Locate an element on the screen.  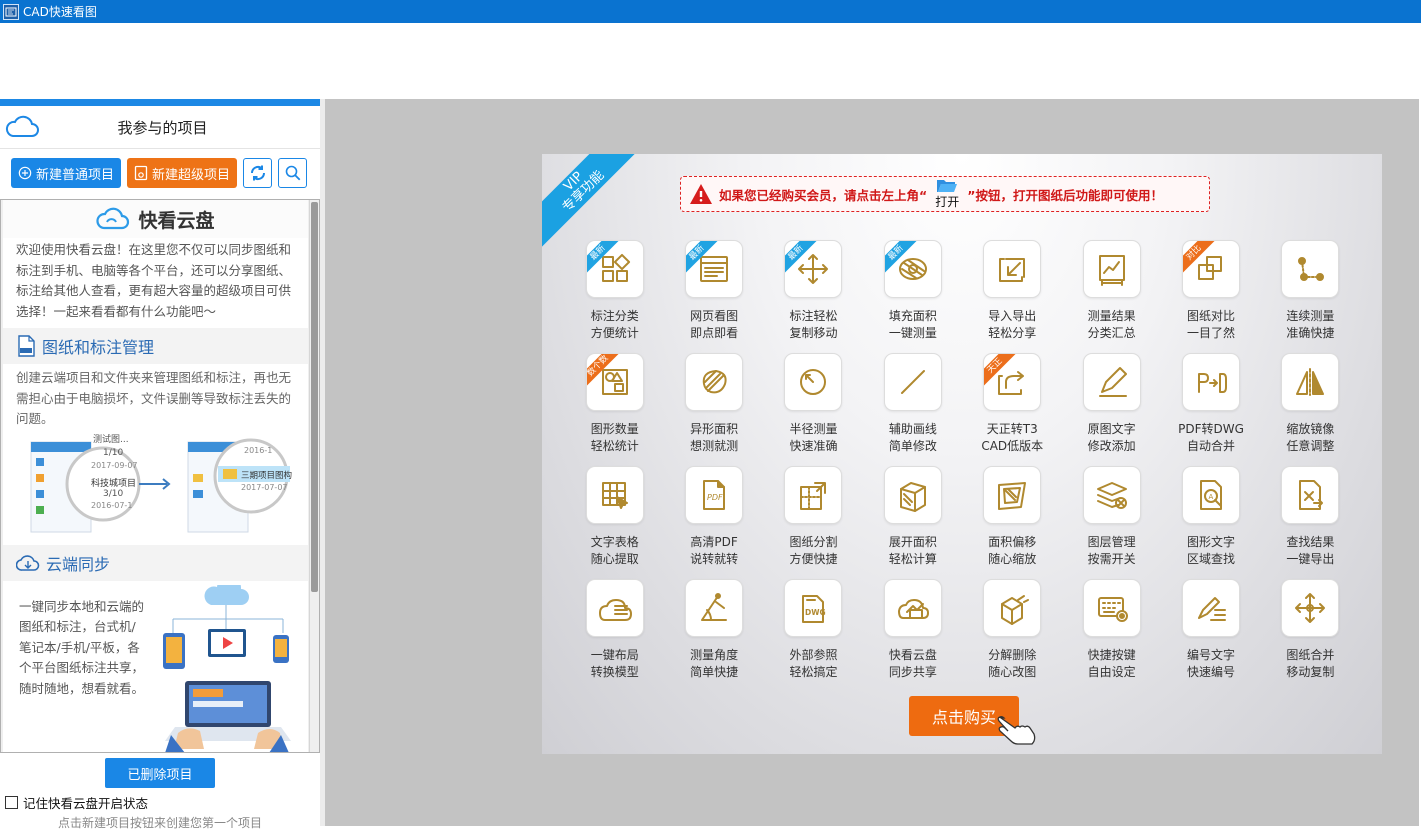
feature-label-line1: 网页看图 is located at coordinates (714, 316).